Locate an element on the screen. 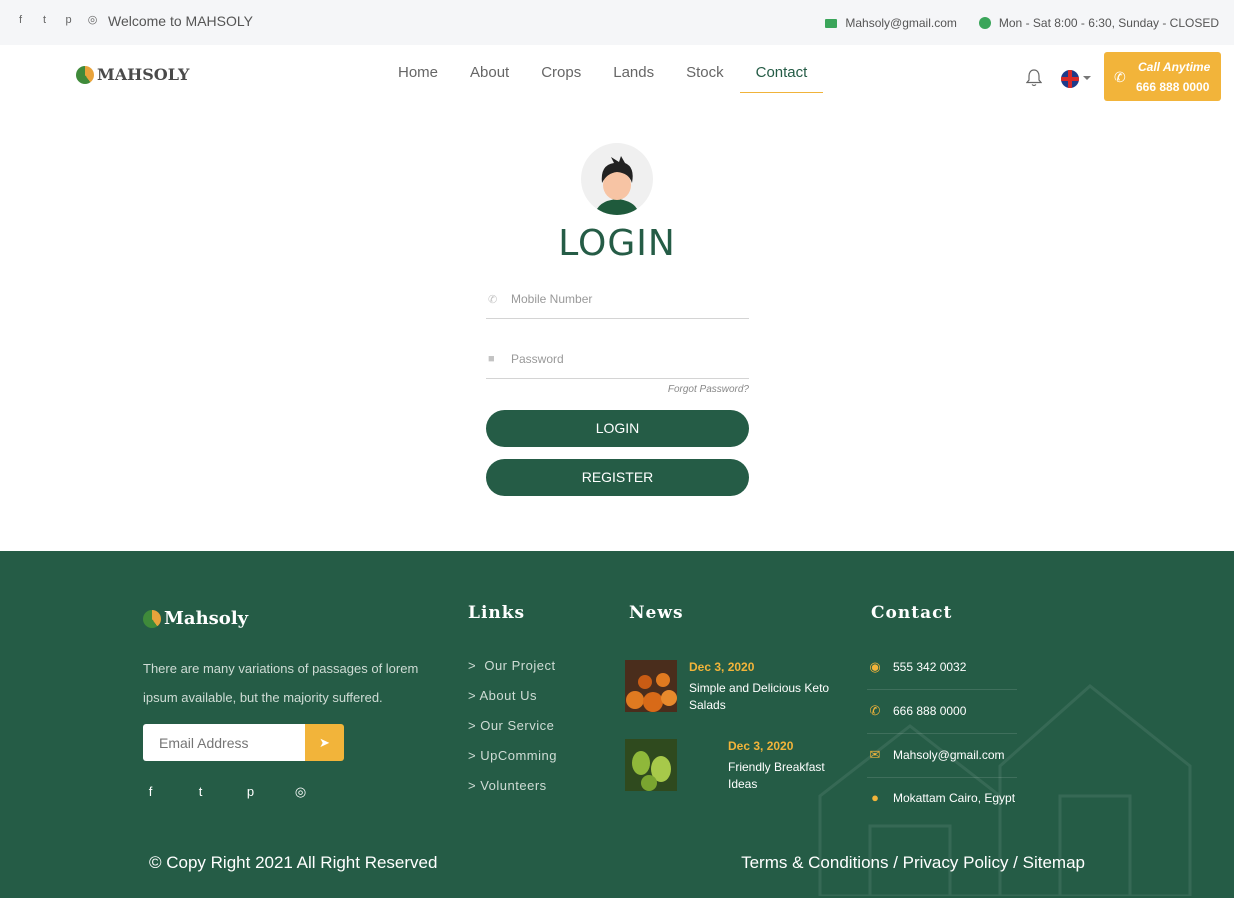  chevron-down-icon is located at coordinates (1087, 78).